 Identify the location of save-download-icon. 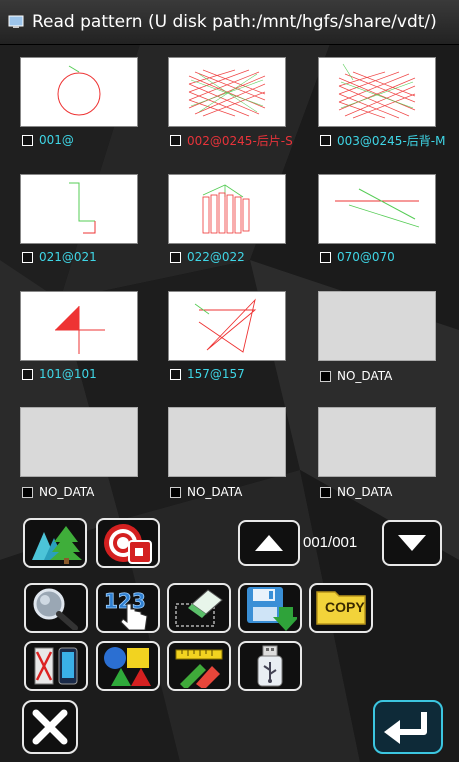
(272, 609).